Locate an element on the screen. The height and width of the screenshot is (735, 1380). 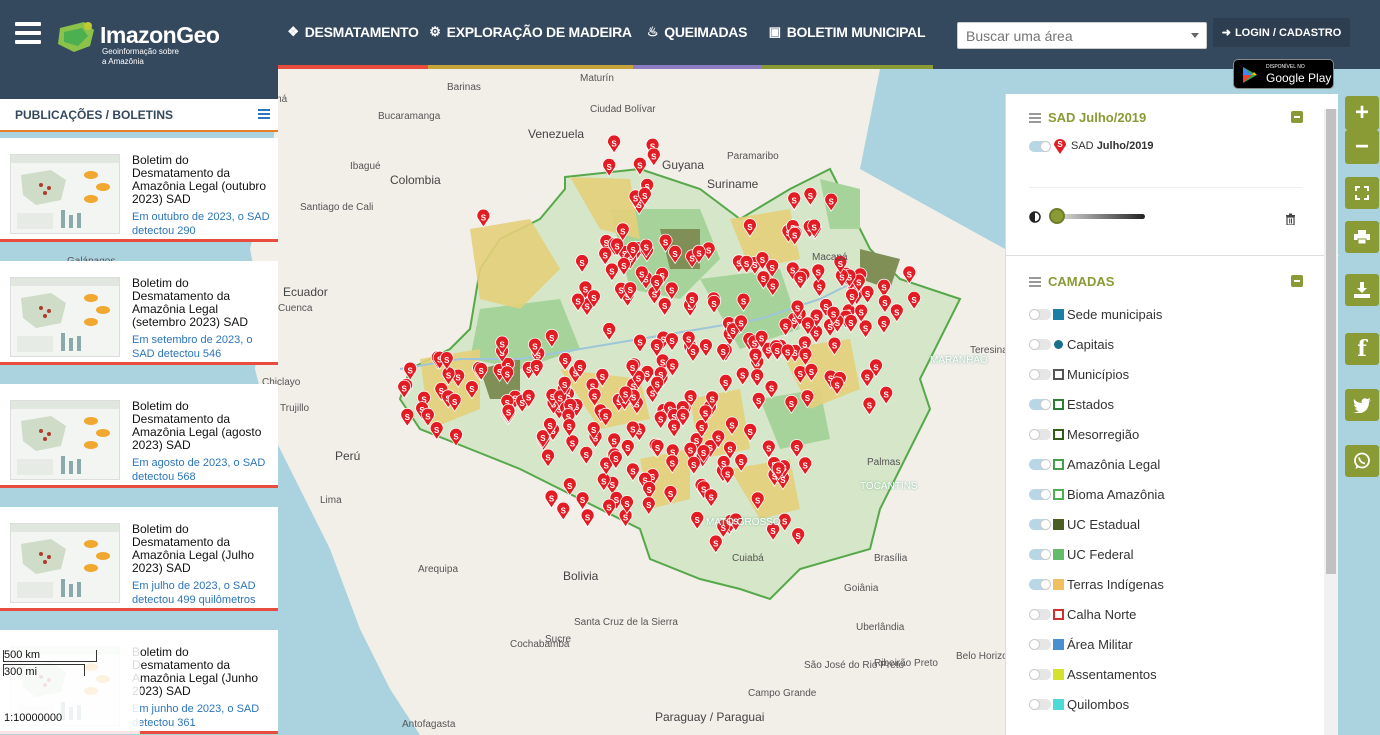
layer-row: Quilombos is located at coordinates (1174, 705).